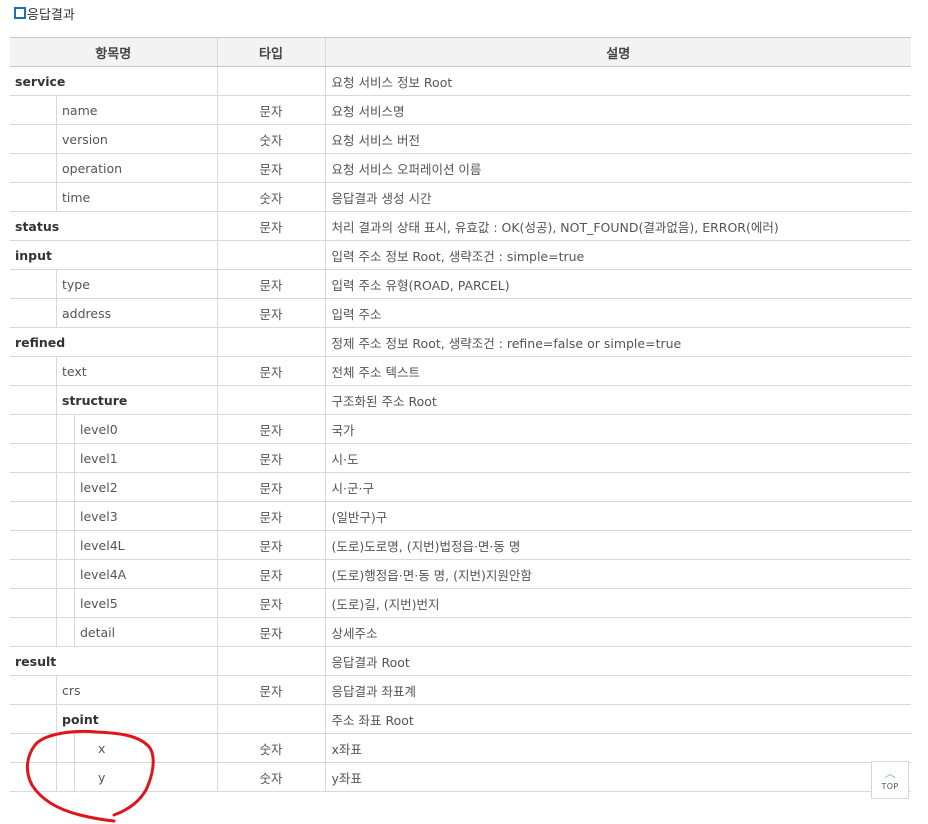  What do you see at coordinates (617, 429) in the screenshot?
I see `field-description: 국가` at bounding box center [617, 429].